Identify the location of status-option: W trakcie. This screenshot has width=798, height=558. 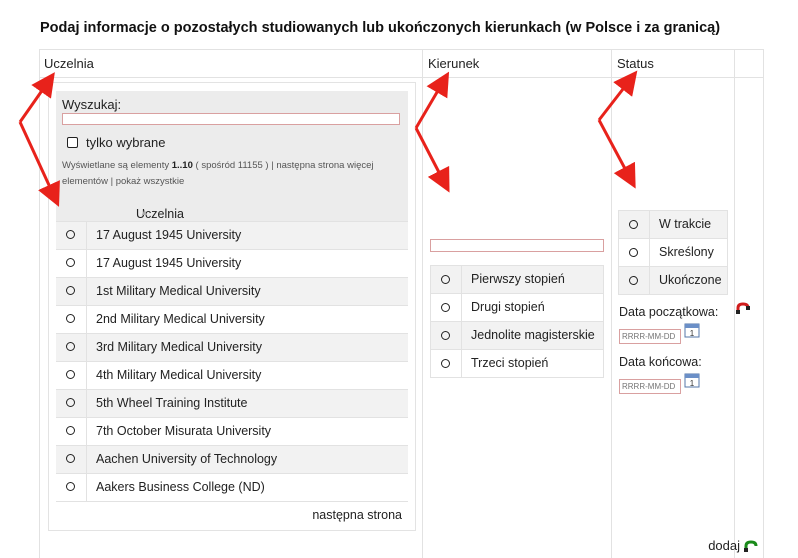
(673, 225).